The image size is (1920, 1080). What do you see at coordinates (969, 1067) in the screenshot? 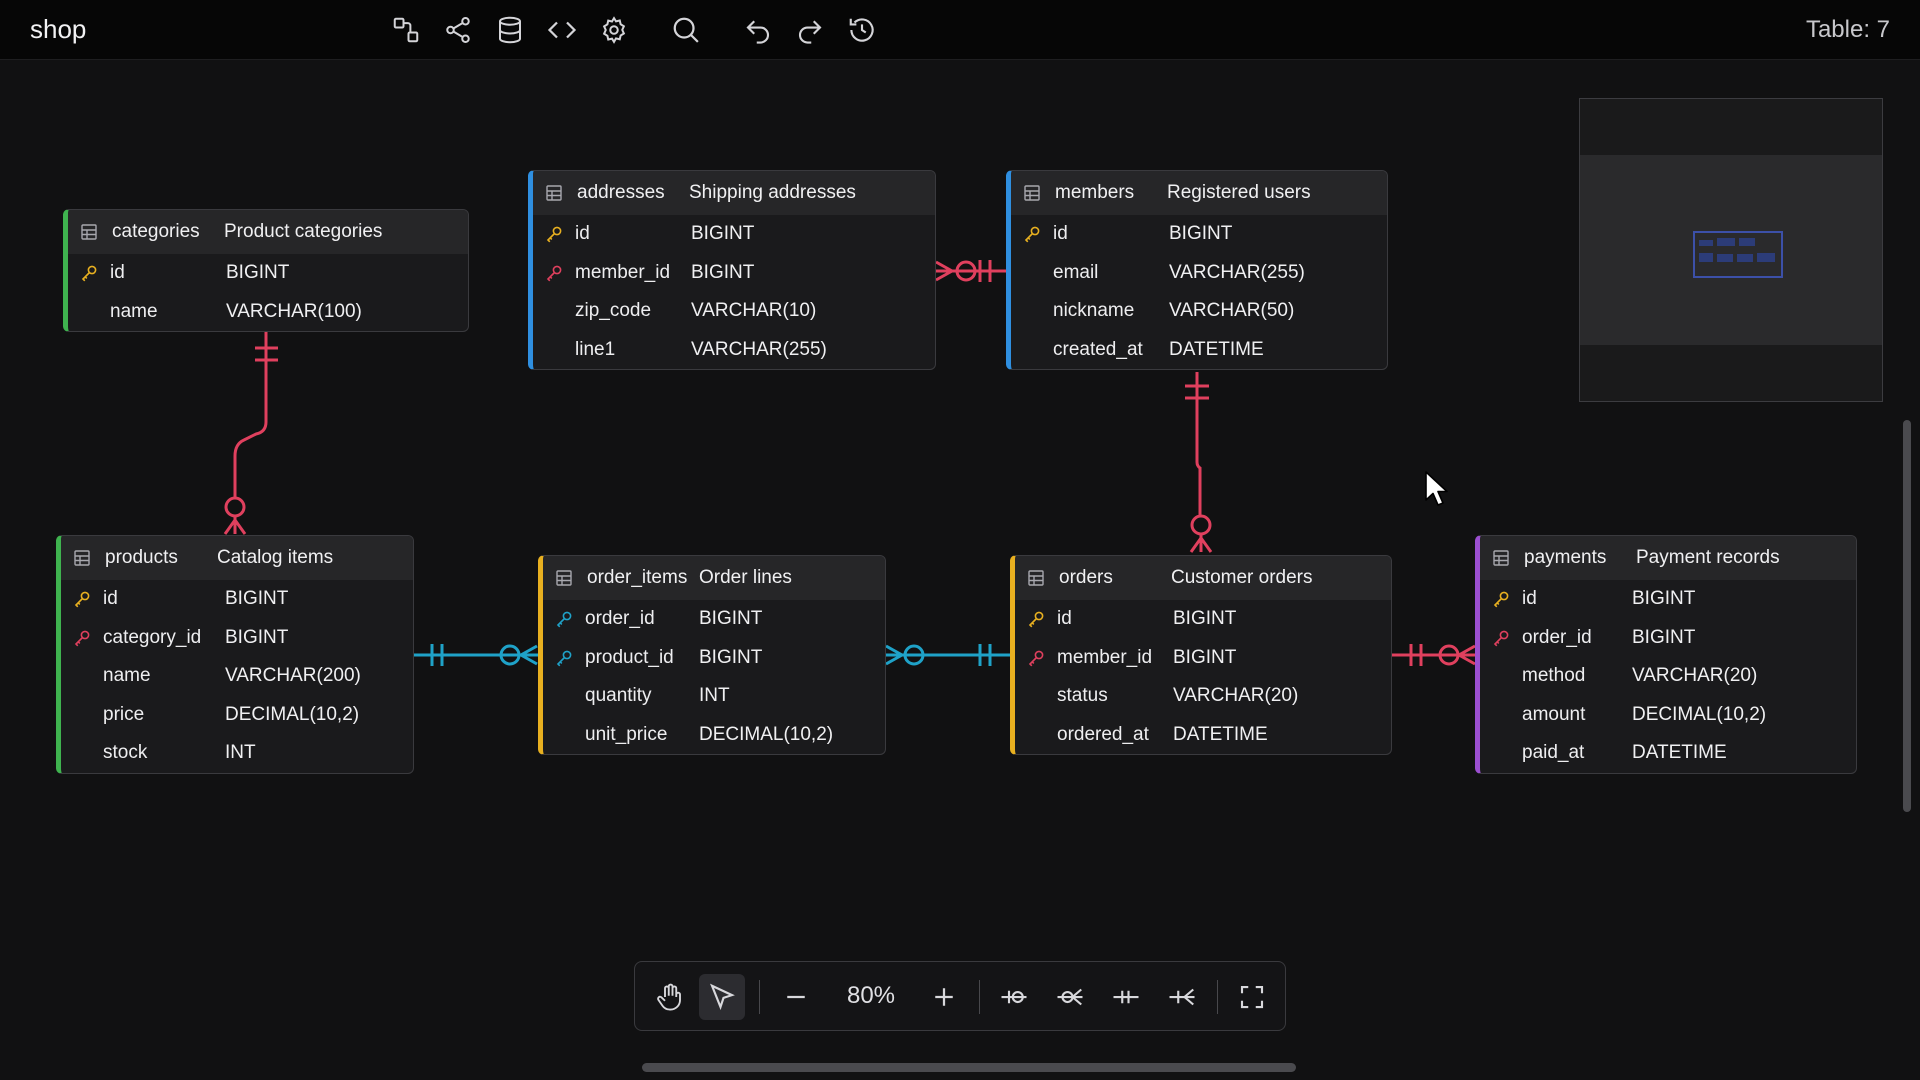
I see `horizontal-scrollbar` at bounding box center [969, 1067].